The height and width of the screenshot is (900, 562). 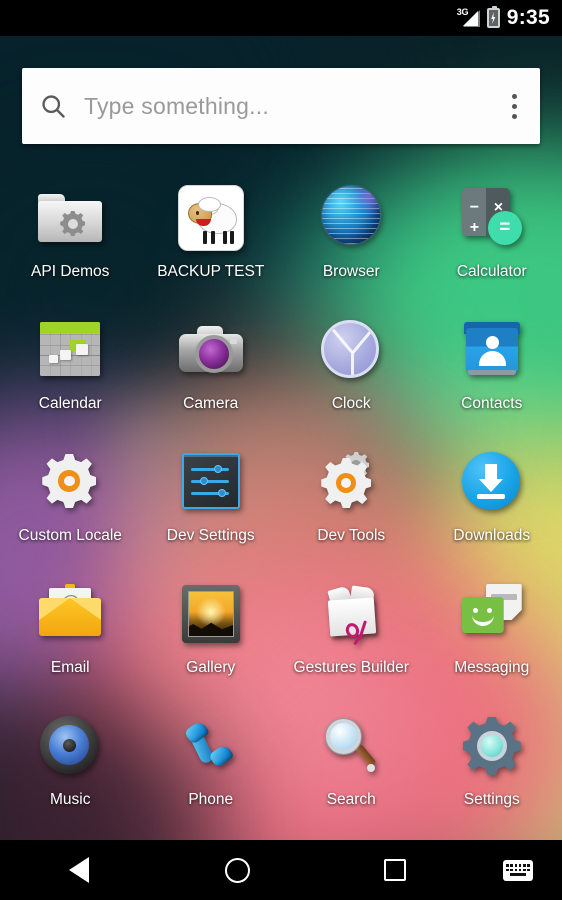 I want to click on app-icon-backup-test: BACKUP TEST, so click(x=211, y=246).